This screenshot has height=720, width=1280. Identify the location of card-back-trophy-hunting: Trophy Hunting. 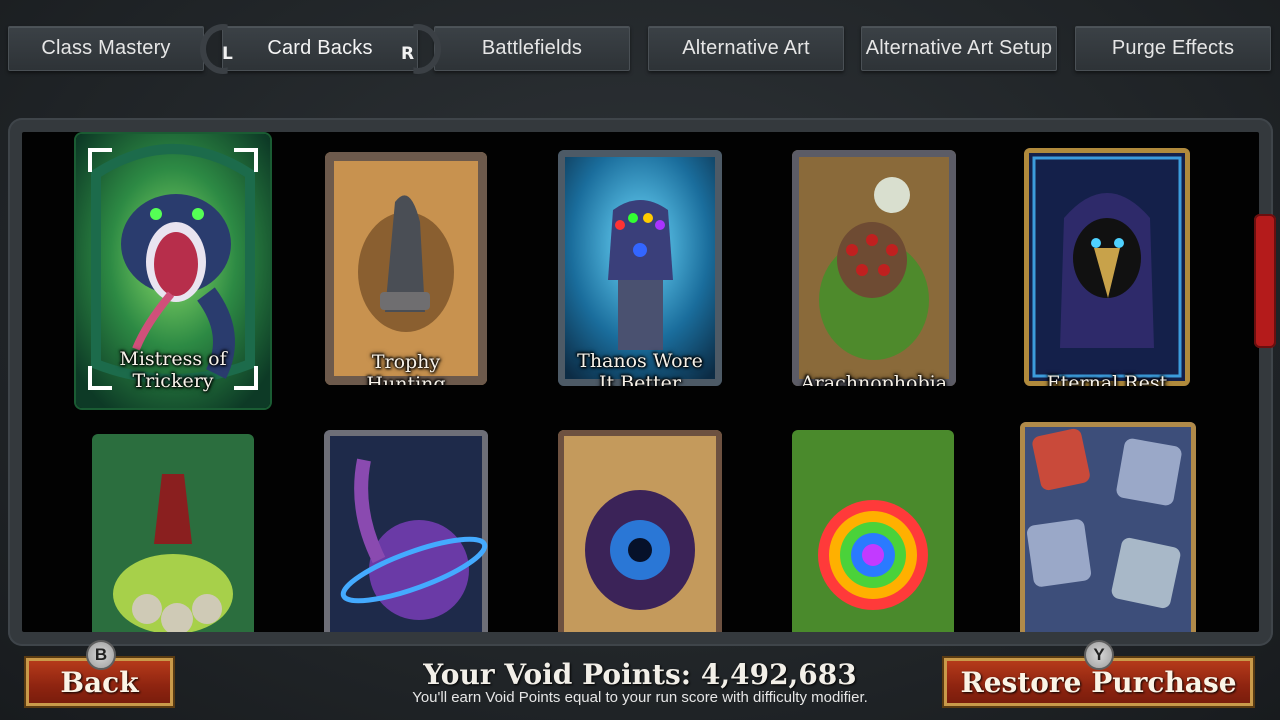
(406, 268).